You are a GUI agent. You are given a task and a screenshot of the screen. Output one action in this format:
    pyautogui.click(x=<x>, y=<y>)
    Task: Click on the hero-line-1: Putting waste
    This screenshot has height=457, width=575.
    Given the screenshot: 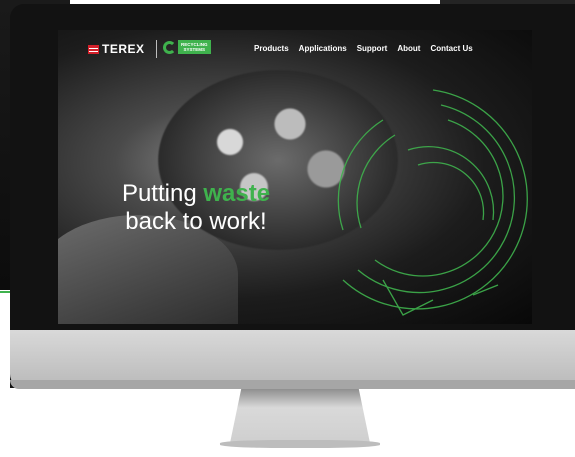 What is the action you would take?
    pyautogui.click(x=196, y=194)
    